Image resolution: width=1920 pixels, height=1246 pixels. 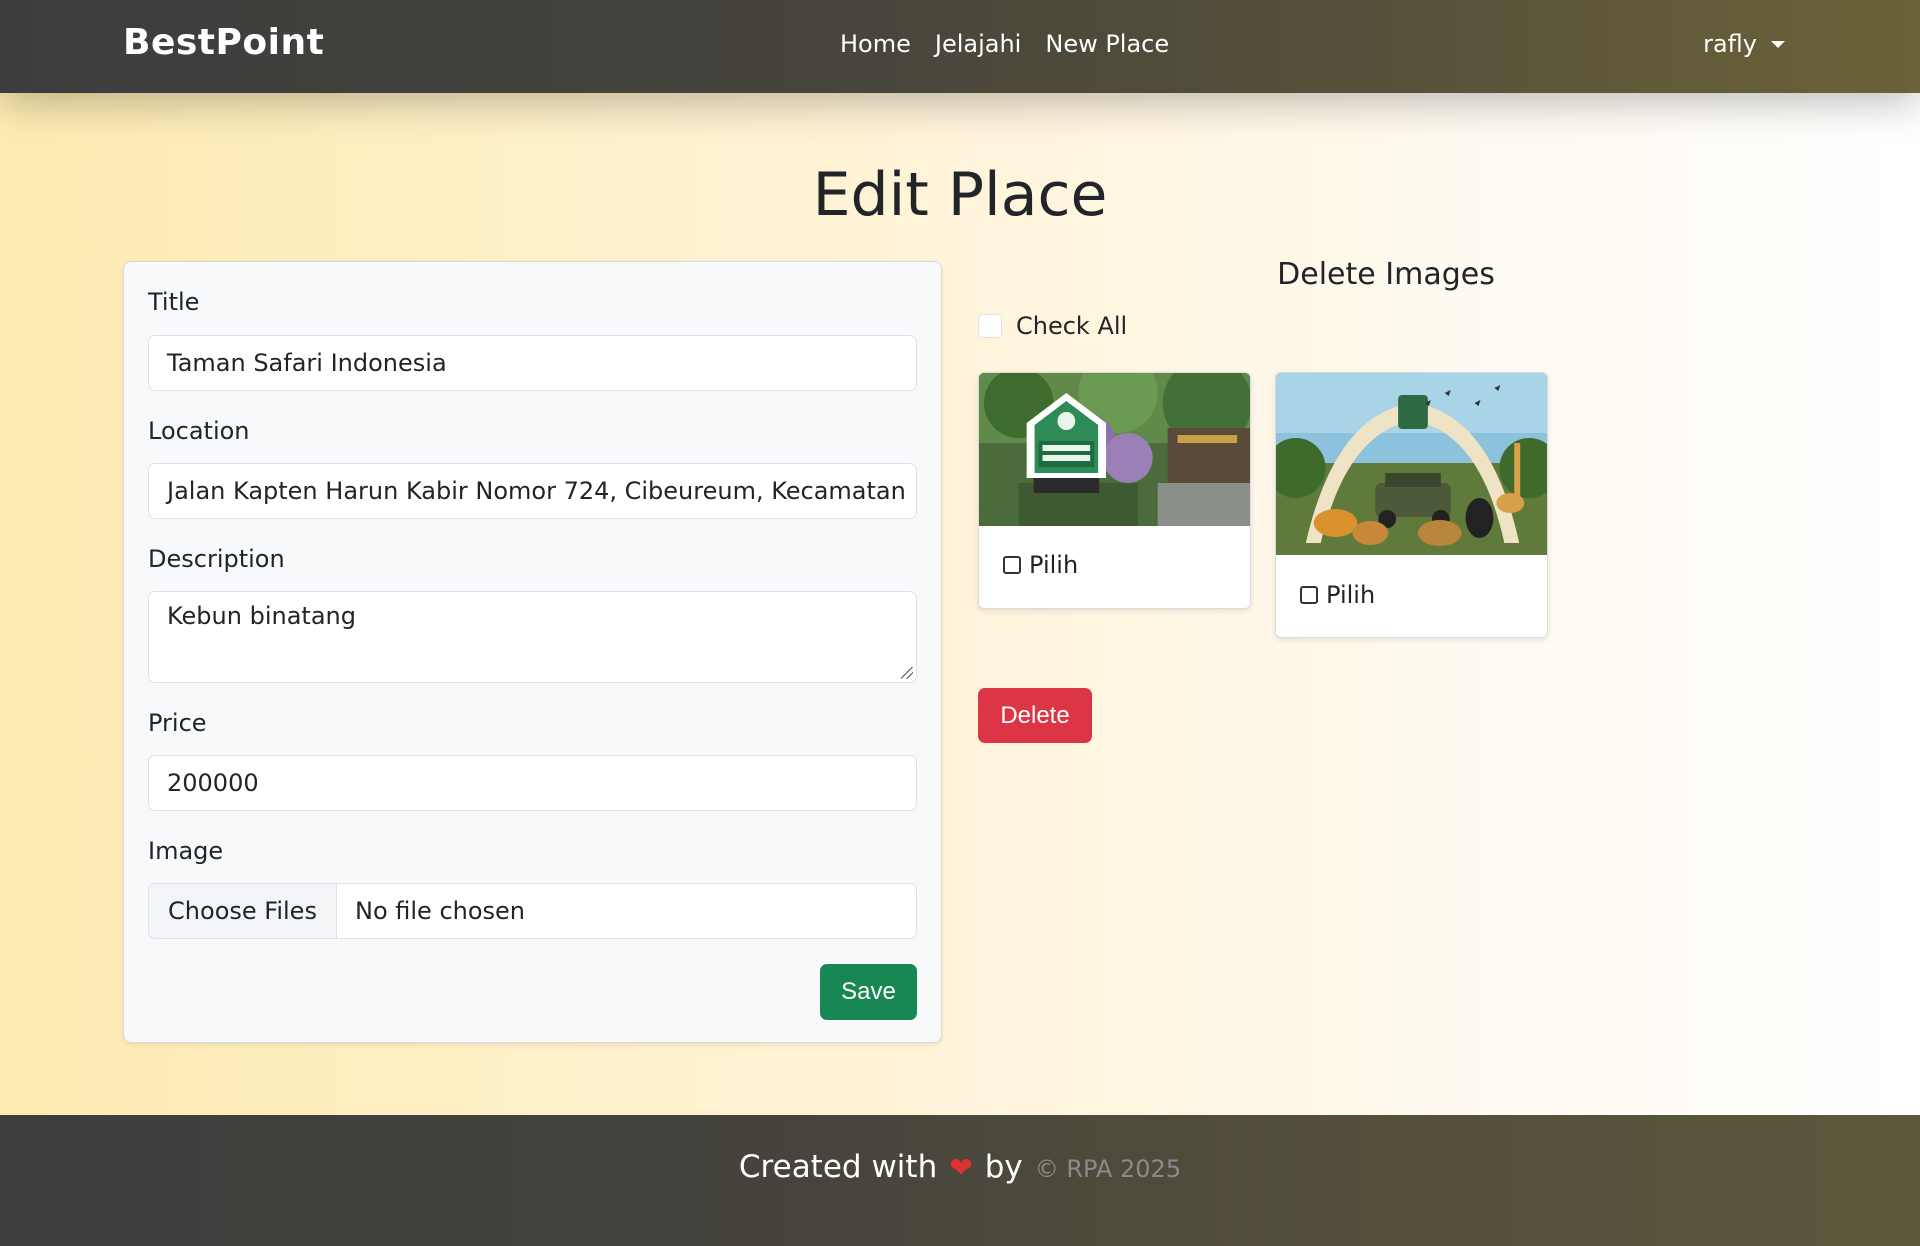 What do you see at coordinates (1411, 464) in the screenshot?
I see `taman-safari-arch-animals-photo` at bounding box center [1411, 464].